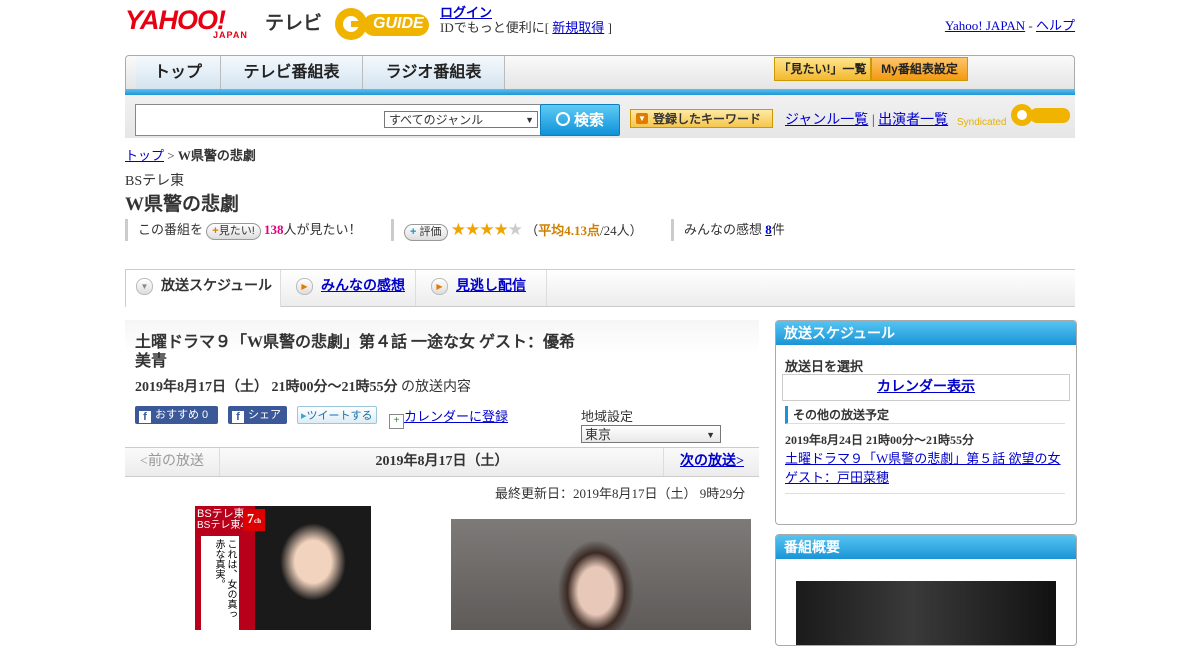  I want to click on syndicated-gguide-logo: Syndicated, so click(1014, 115).